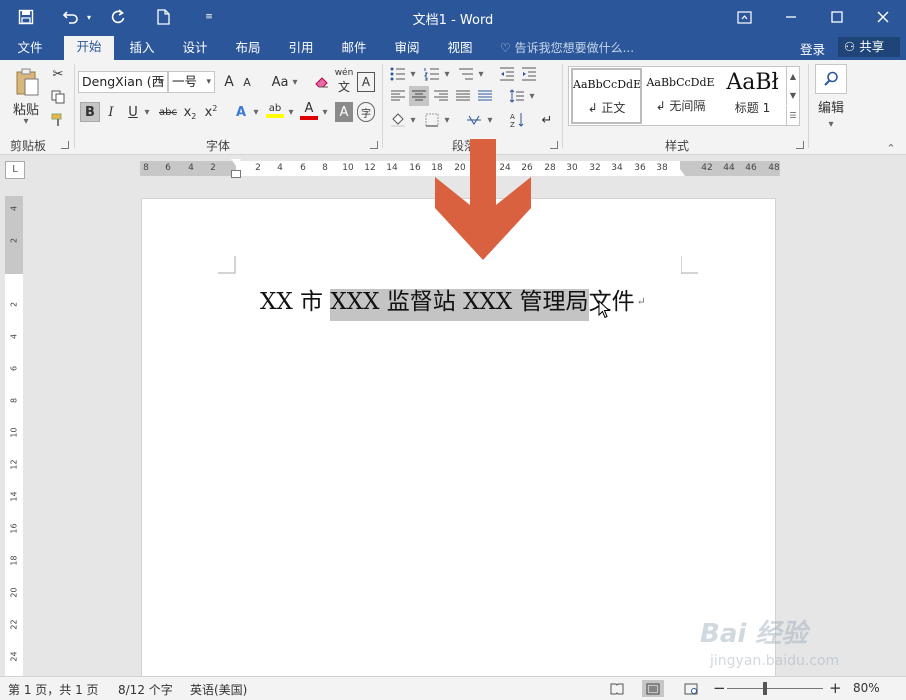  Describe the element at coordinates (322, 82) in the screenshot. I see `clear-formatting-icon` at that location.